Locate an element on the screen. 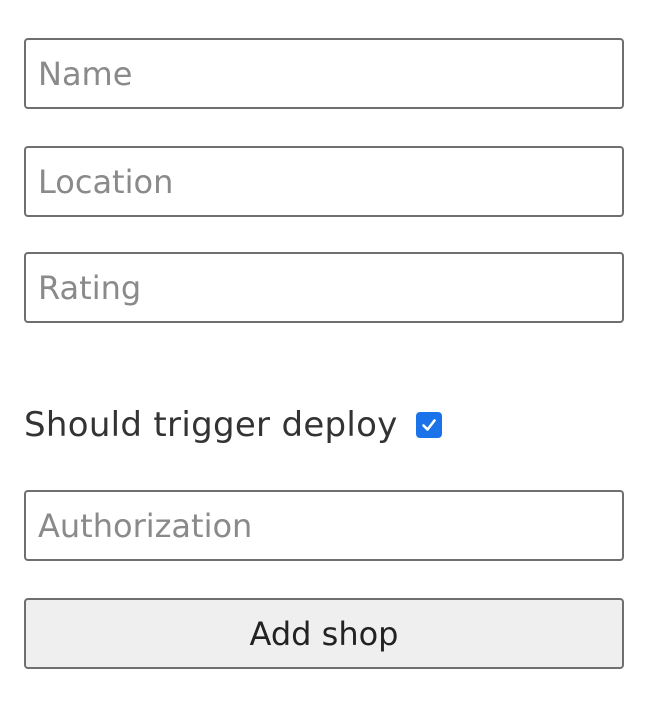 The width and height of the screenshot is (660, 722). deploy-row: Should trigger deploy is located at coordinates (233, 425).